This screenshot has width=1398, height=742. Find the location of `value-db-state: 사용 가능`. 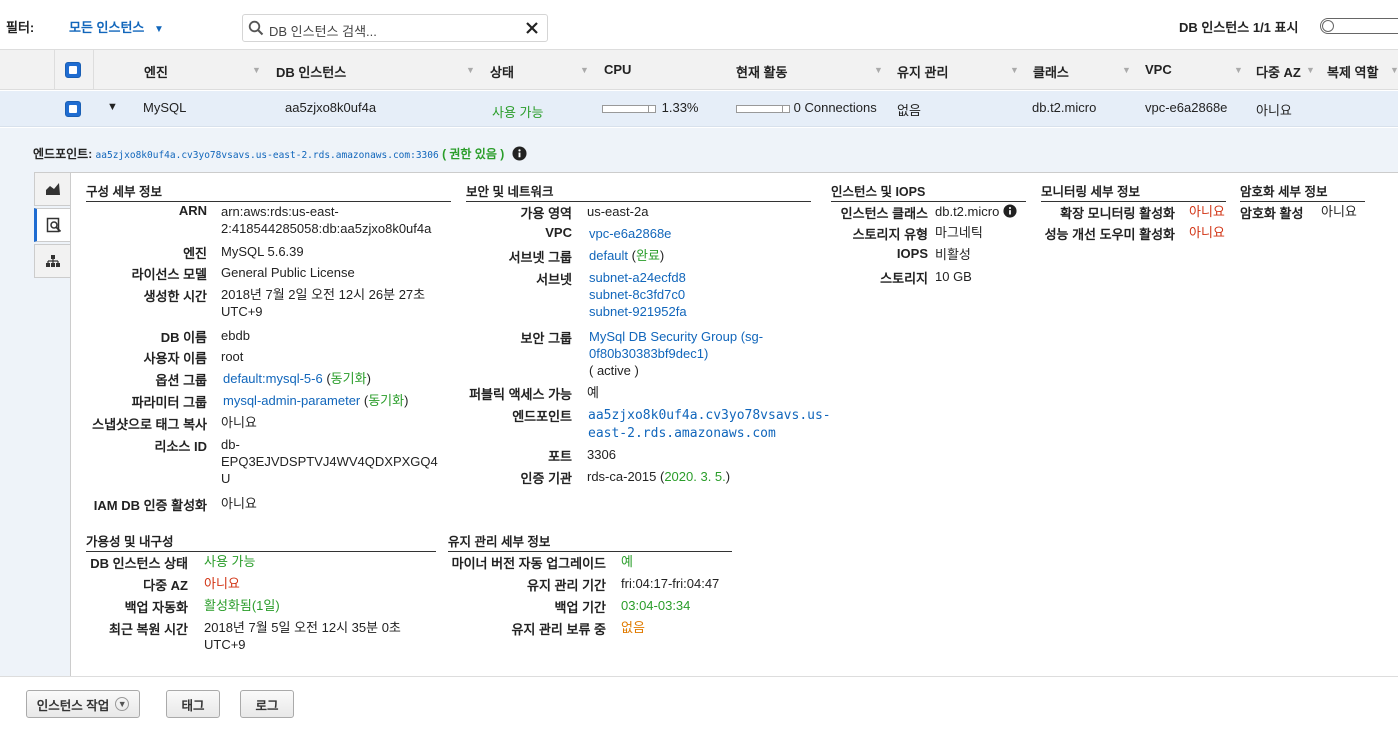

value-db-state: 사용 가능 is located at coordinates (230, 561).